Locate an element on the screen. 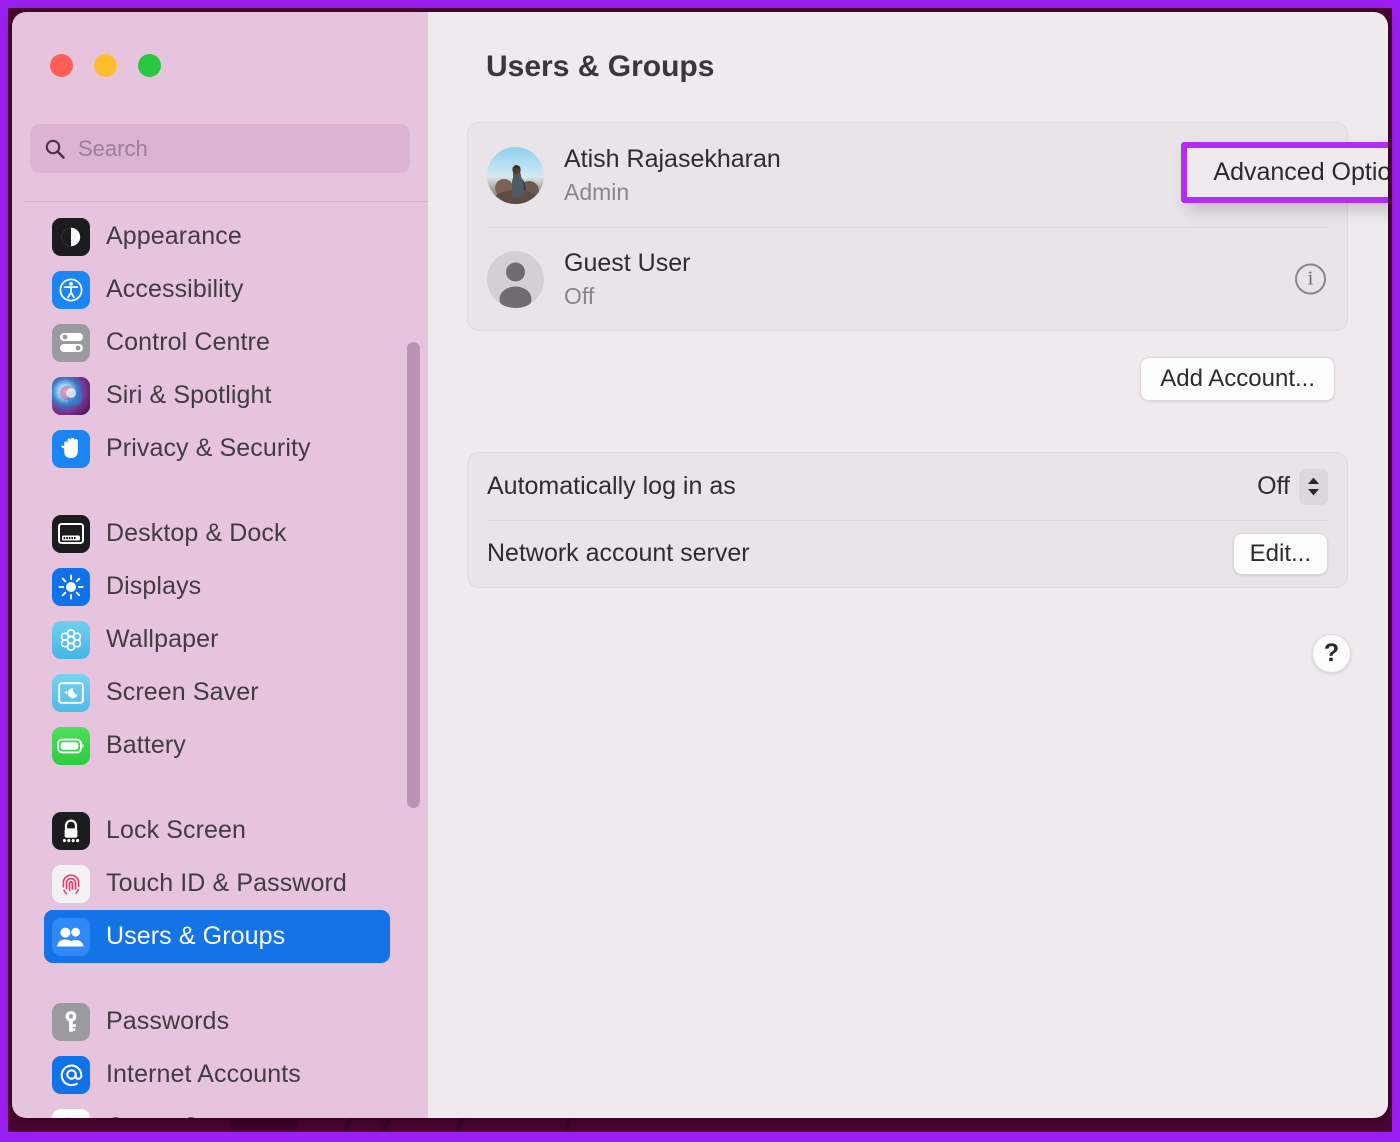 This screenshot has height=1142, width=1400. sidebar-item-label: Wallpaper is located at coordinates (162, 639).